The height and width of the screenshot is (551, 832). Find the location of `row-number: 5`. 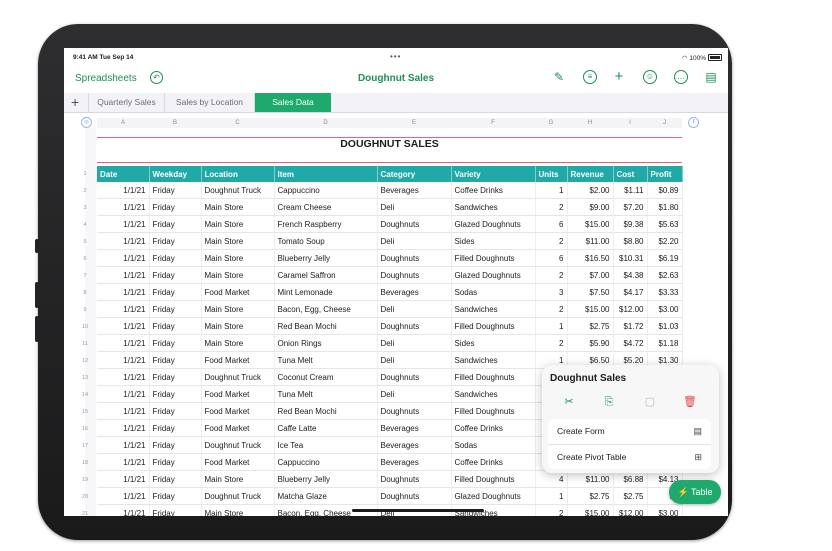

row-number: 5 is located at coordinates (85, 242).